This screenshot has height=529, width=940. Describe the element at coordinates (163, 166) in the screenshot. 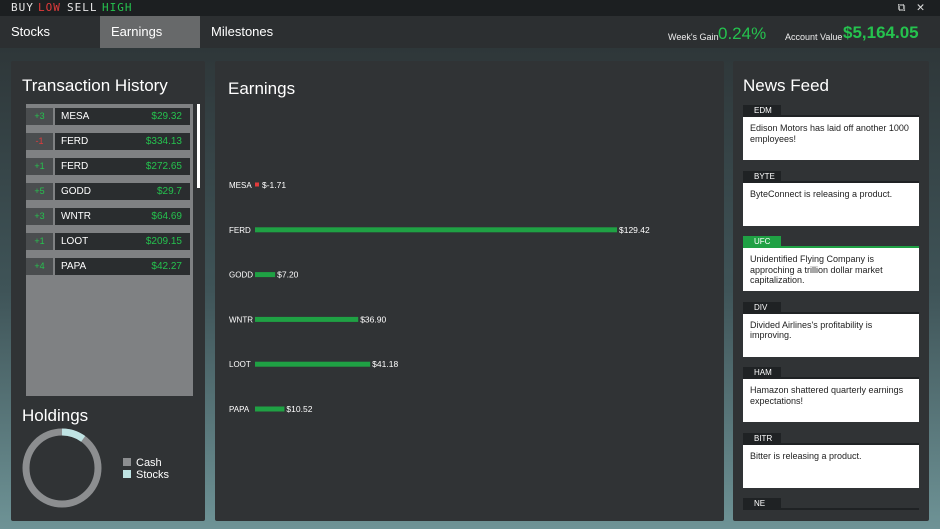

I see `transaction-price: $272.65` at that location.